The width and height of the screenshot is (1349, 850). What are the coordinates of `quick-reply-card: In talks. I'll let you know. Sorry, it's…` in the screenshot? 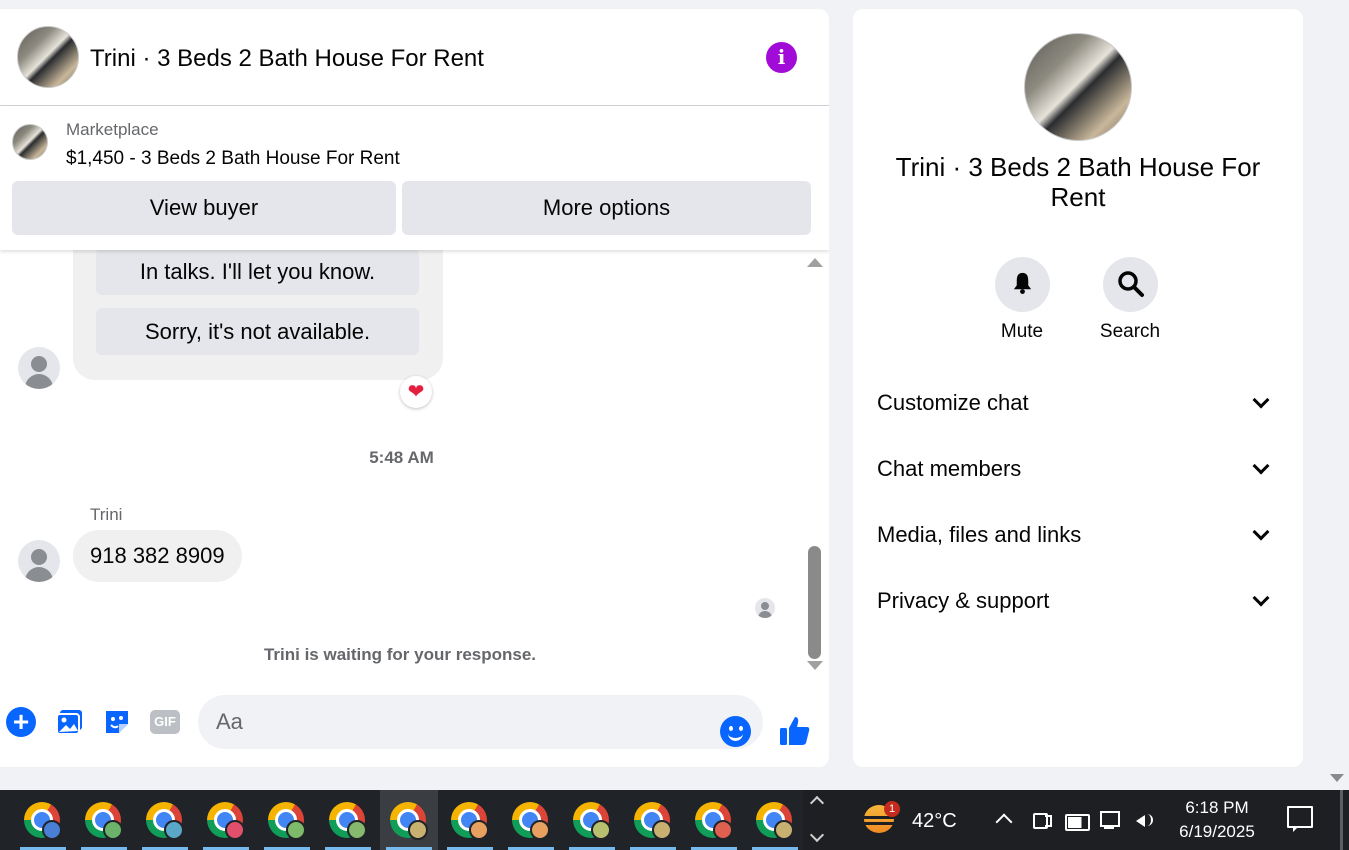 It's located at (258, 315).